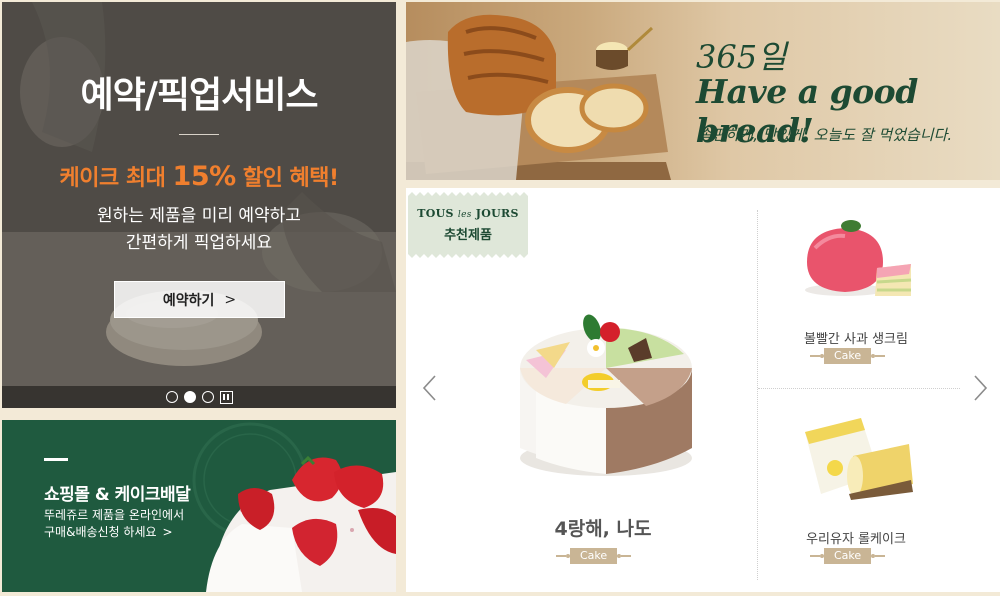 Image resolution: width=1000 pixels, height=596 pixels. I want to click on side-product-1-tag-label: Cake, so click(848, 356).